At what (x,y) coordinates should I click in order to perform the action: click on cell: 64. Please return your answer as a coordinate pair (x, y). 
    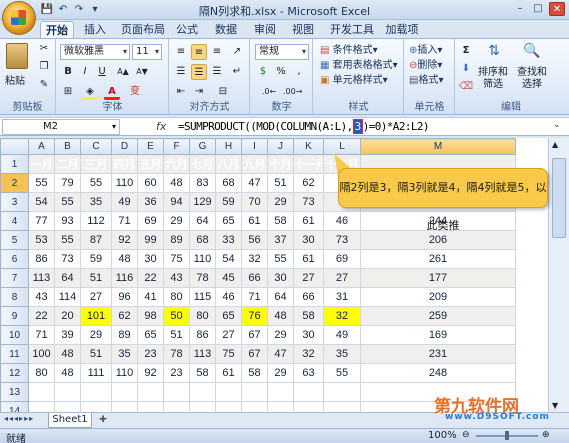
    Looking at the image, I should click on (67, 278).